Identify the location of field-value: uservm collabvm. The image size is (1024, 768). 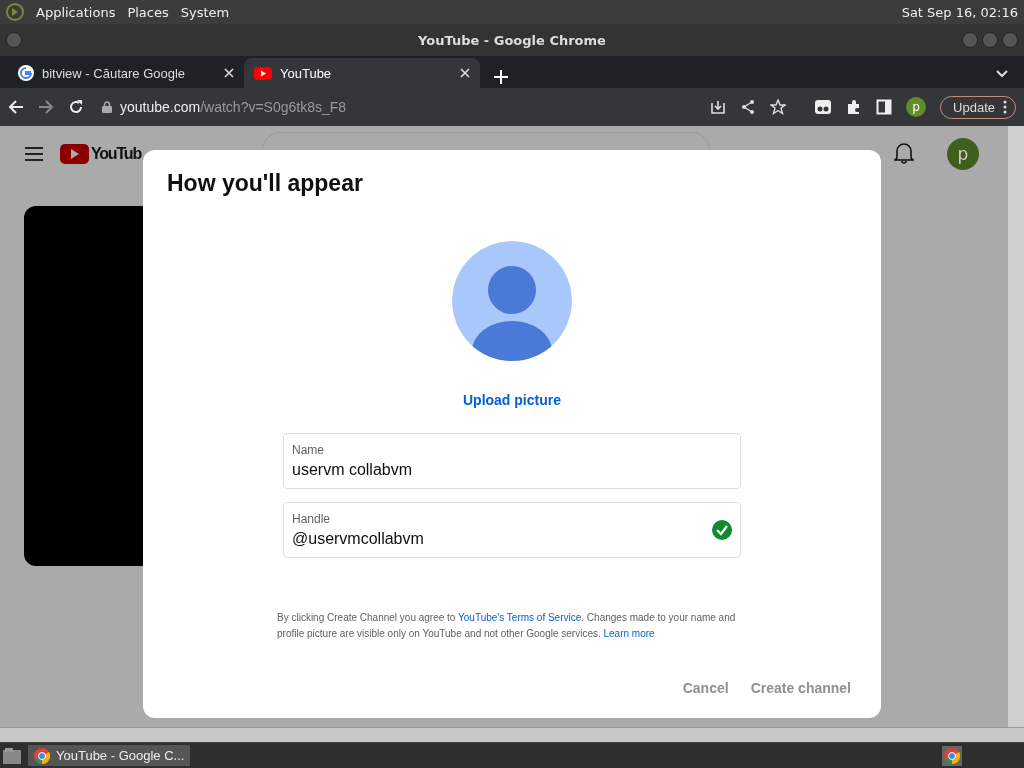
(353, 470).